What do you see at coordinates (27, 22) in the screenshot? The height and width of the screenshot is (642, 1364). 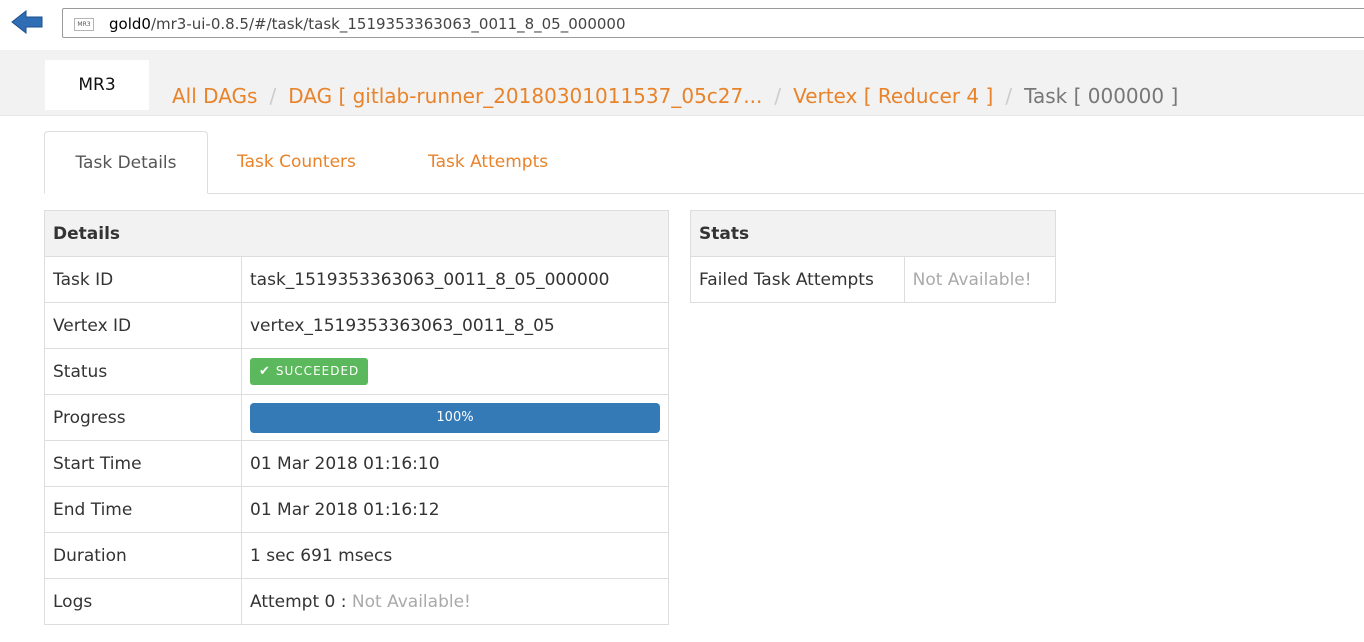 I see `back-arrow-icon` at bounding box center [27, 22].